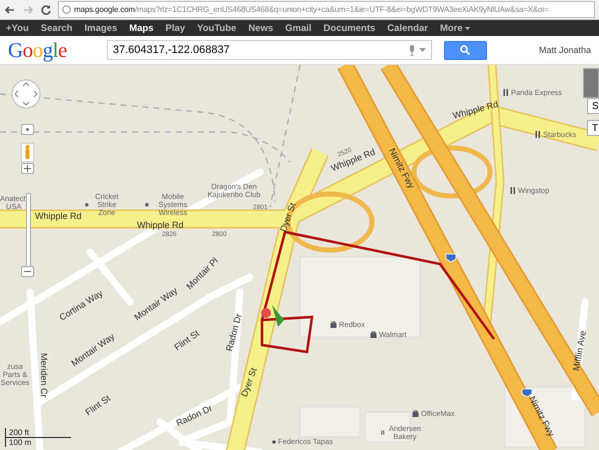  I want to click on nav-link: Calendar, so click(407, 28).